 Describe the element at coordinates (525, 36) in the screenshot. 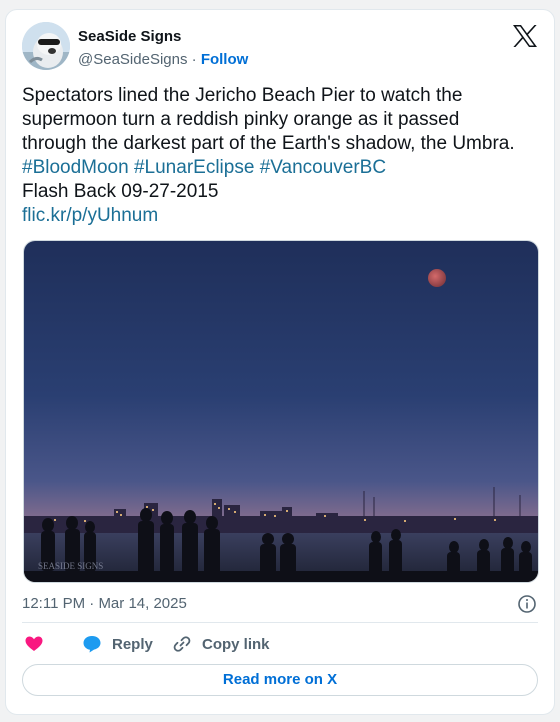

I see `x-logo-icon` at that location.